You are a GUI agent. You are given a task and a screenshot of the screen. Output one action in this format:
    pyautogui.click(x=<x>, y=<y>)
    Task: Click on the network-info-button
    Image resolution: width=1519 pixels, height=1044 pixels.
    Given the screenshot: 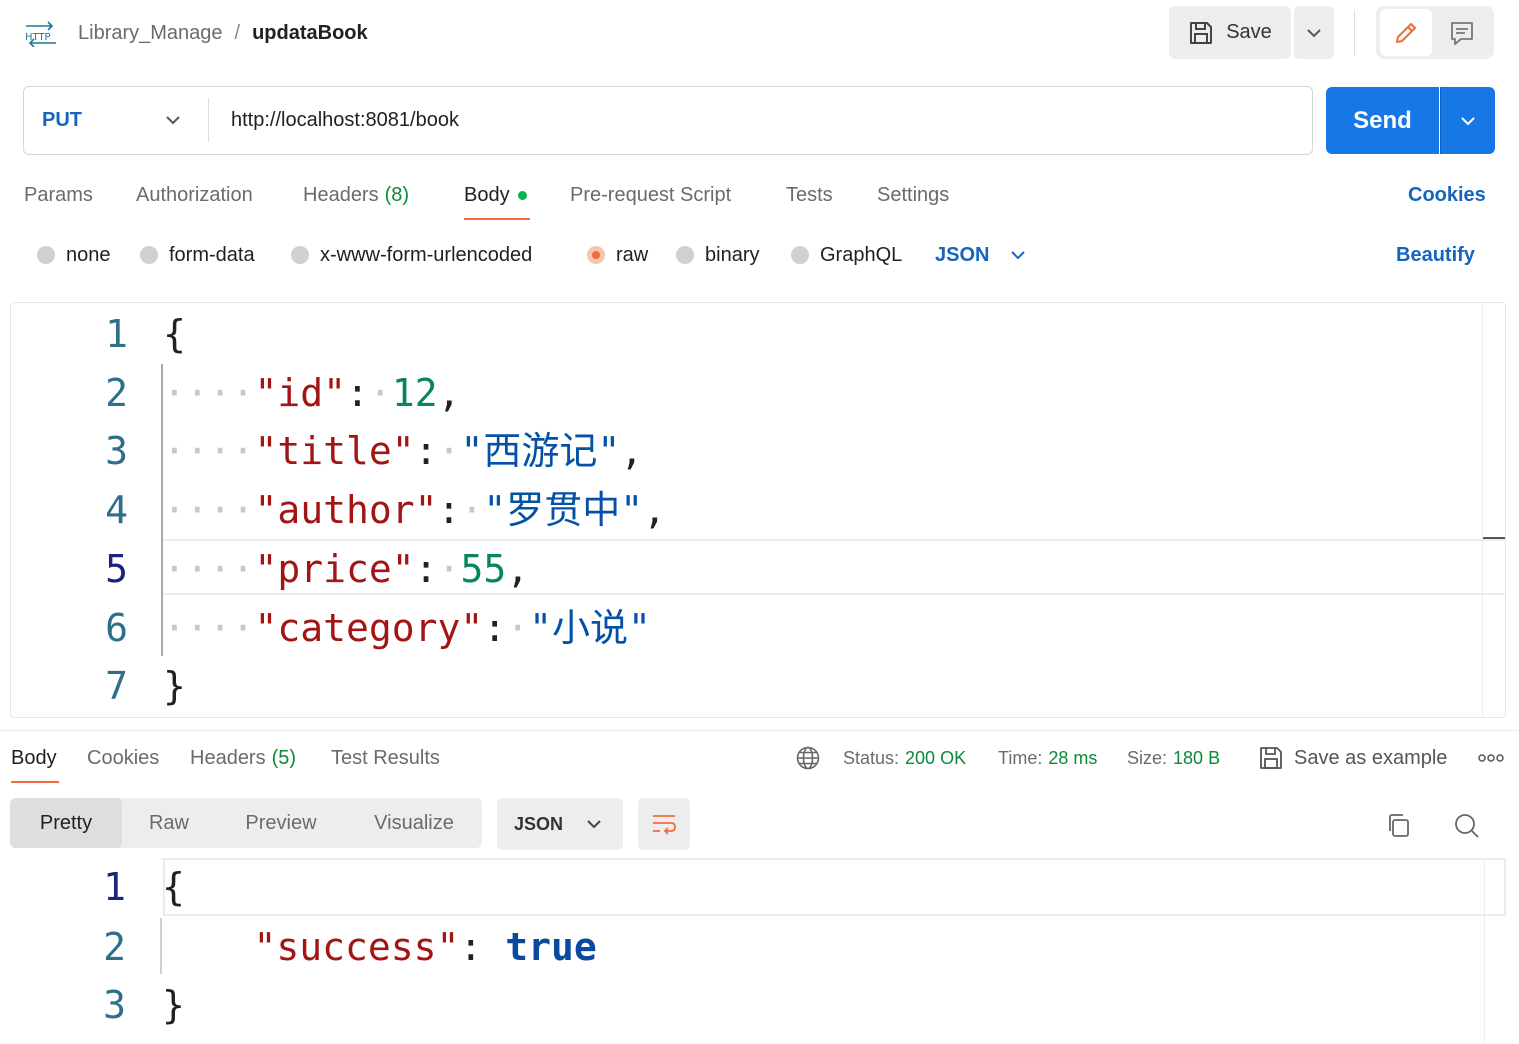 What is the action you would take?
    pyautogui.click(x=808, y=758)
    